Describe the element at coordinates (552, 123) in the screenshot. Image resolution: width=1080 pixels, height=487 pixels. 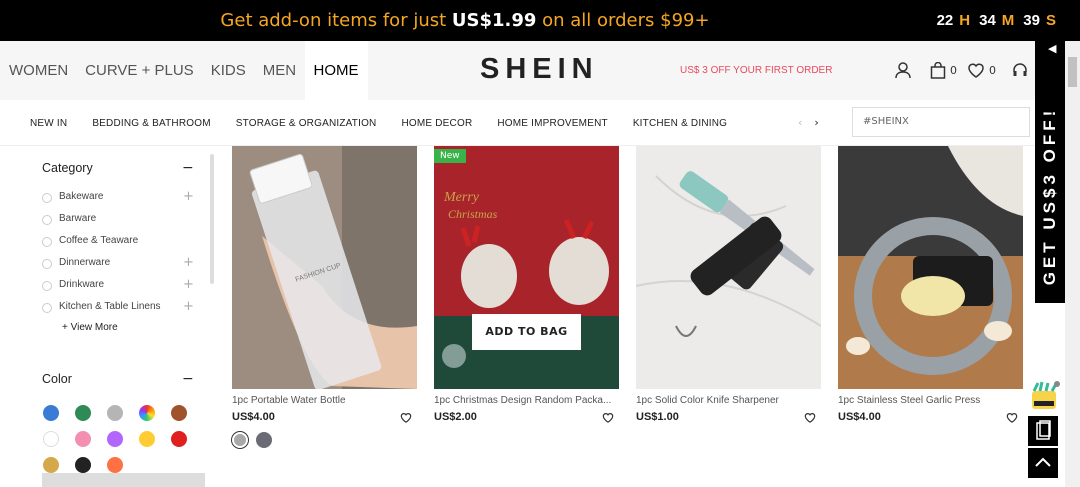
I see `subnav-home-improvement: HOME IMPROVEMENT` at that location.